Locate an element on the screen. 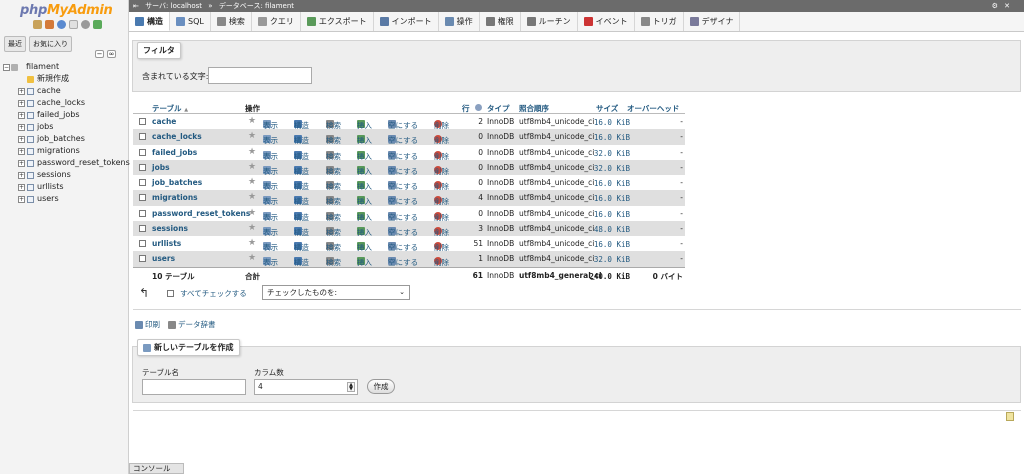 The image size is (1024, 474). tree-table-item: + jobs is located at coordinates (64, 127).